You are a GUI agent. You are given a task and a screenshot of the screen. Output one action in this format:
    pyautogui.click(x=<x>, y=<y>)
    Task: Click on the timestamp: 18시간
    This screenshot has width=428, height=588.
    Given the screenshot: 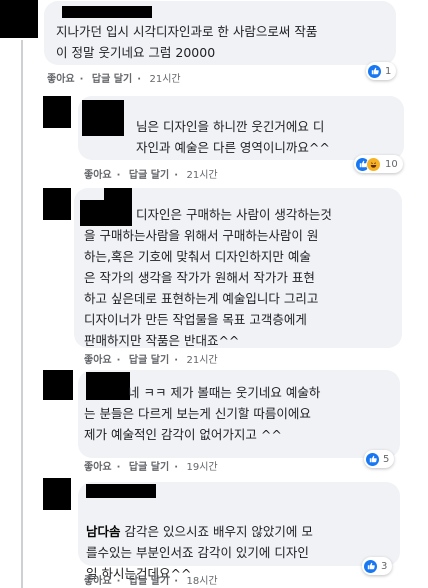 What is the action you would take?
    pyautogui.click(x=202, y=581)
    